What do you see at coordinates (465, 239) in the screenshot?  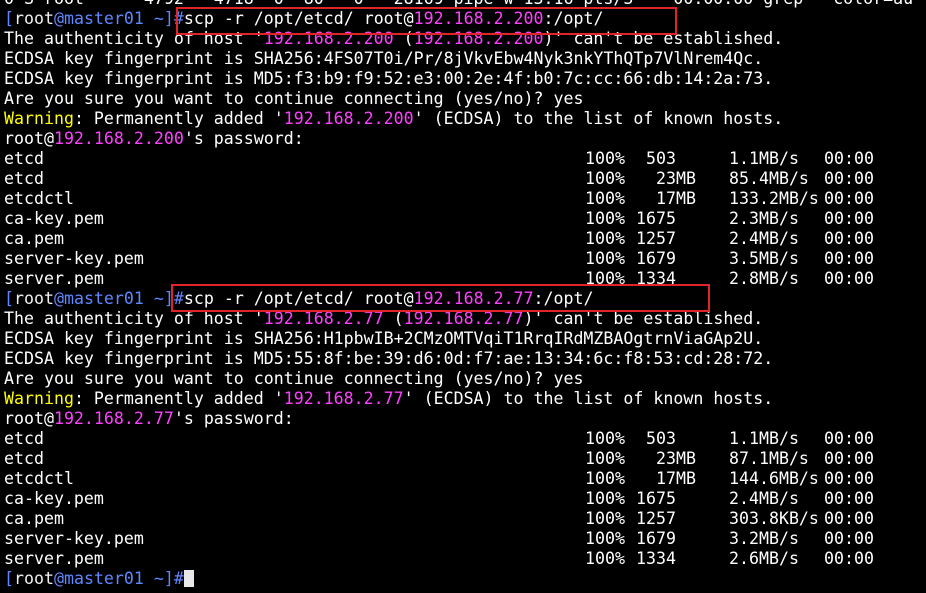 I see `transfer-row: ca.pem 100% 1257 2.4MB/s 00:00` at bounding box center [465, 239].